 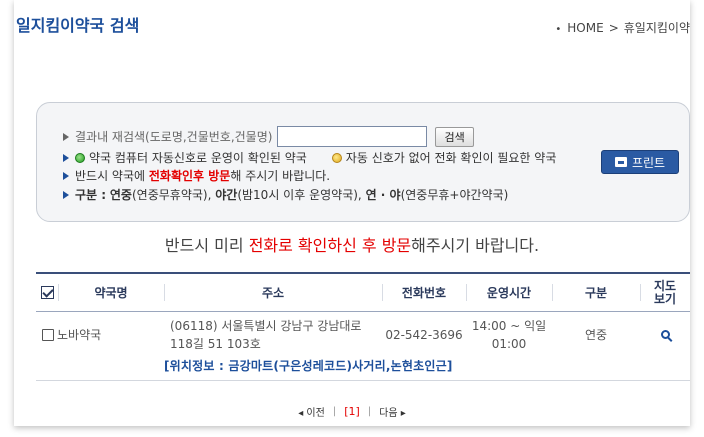 What do you see at coordinates (622, 27) in the screenshot?
I see `breadcrumb: • HOME > 휴일지킴이약` at bounding box center [622, 27].